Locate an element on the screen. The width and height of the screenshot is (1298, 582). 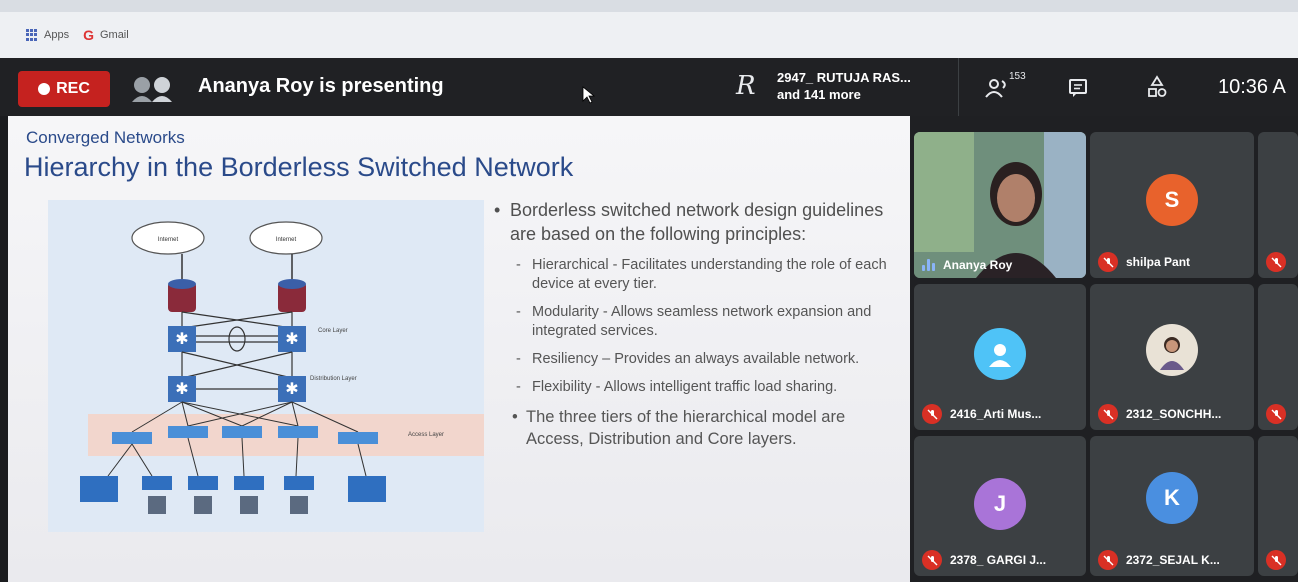
endpoint-tablet-left is located at coordinates (99, 489).